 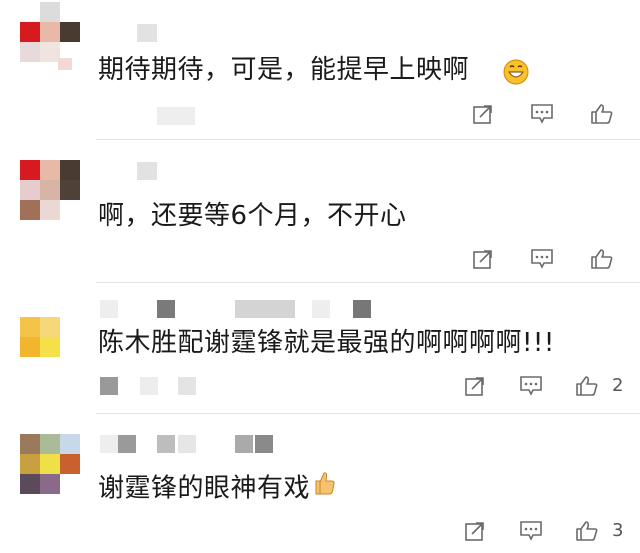 What do you see at coordinates (284, 70) in the screenshot?
I see `comment-text: 期待期待，可是，能提早上映啊` at bounding box center [284, 70].